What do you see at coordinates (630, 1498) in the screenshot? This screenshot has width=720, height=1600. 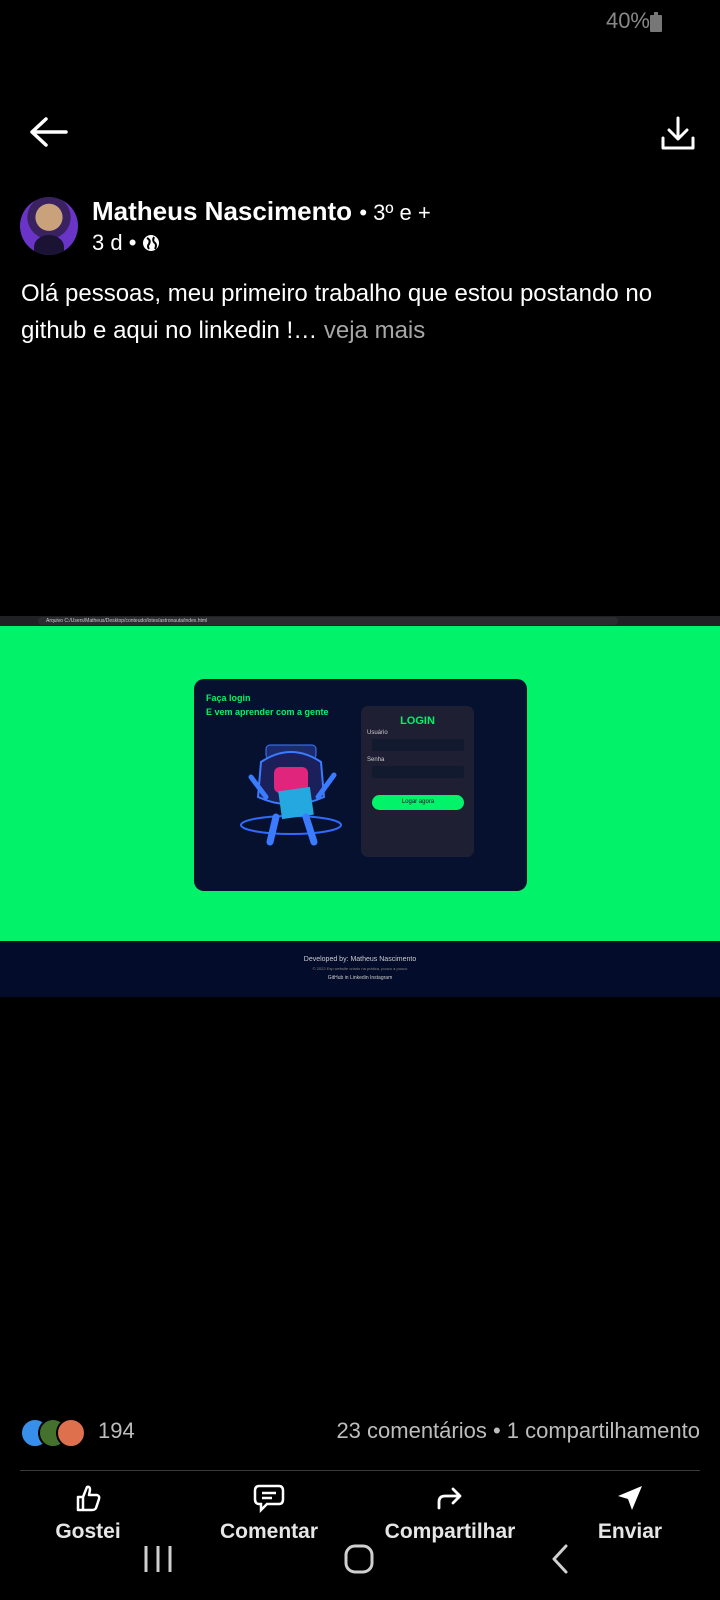 I see `send-icon` at bounding box center [630, 1498].